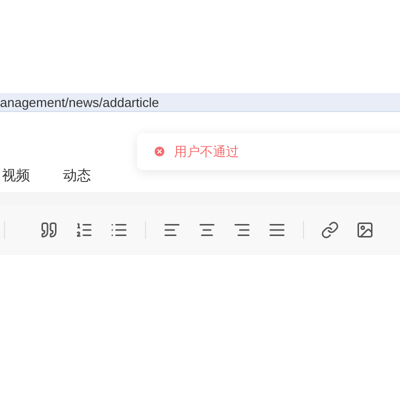 This screenshot has width=400, height=400. What do you see at coordinates (277, 230) in the screenshot?
I see `align-justify-icon` at bounding box center [277, 230].